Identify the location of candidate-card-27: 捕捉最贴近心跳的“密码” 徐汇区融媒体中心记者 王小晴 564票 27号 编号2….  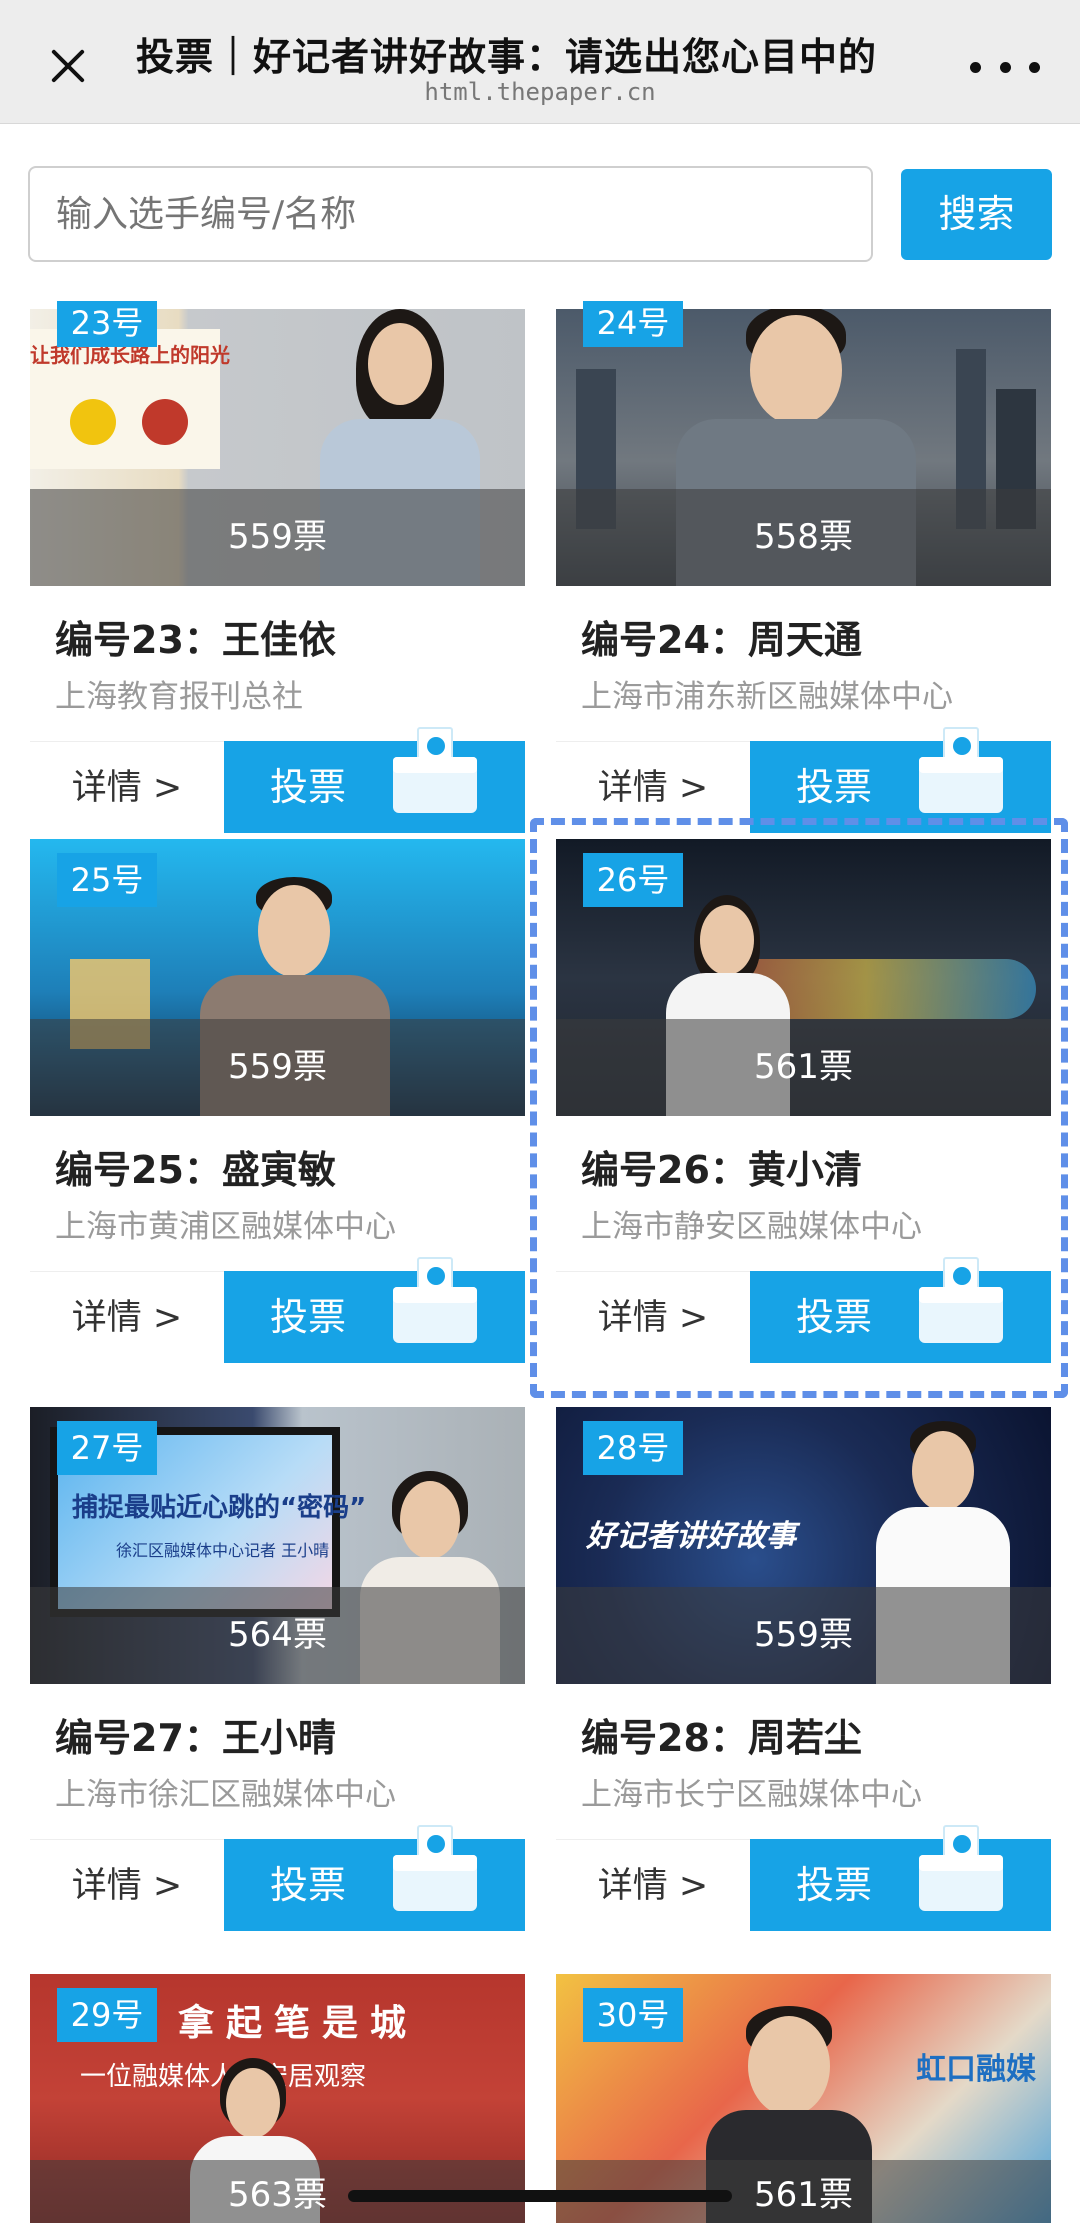
(277, 1669).